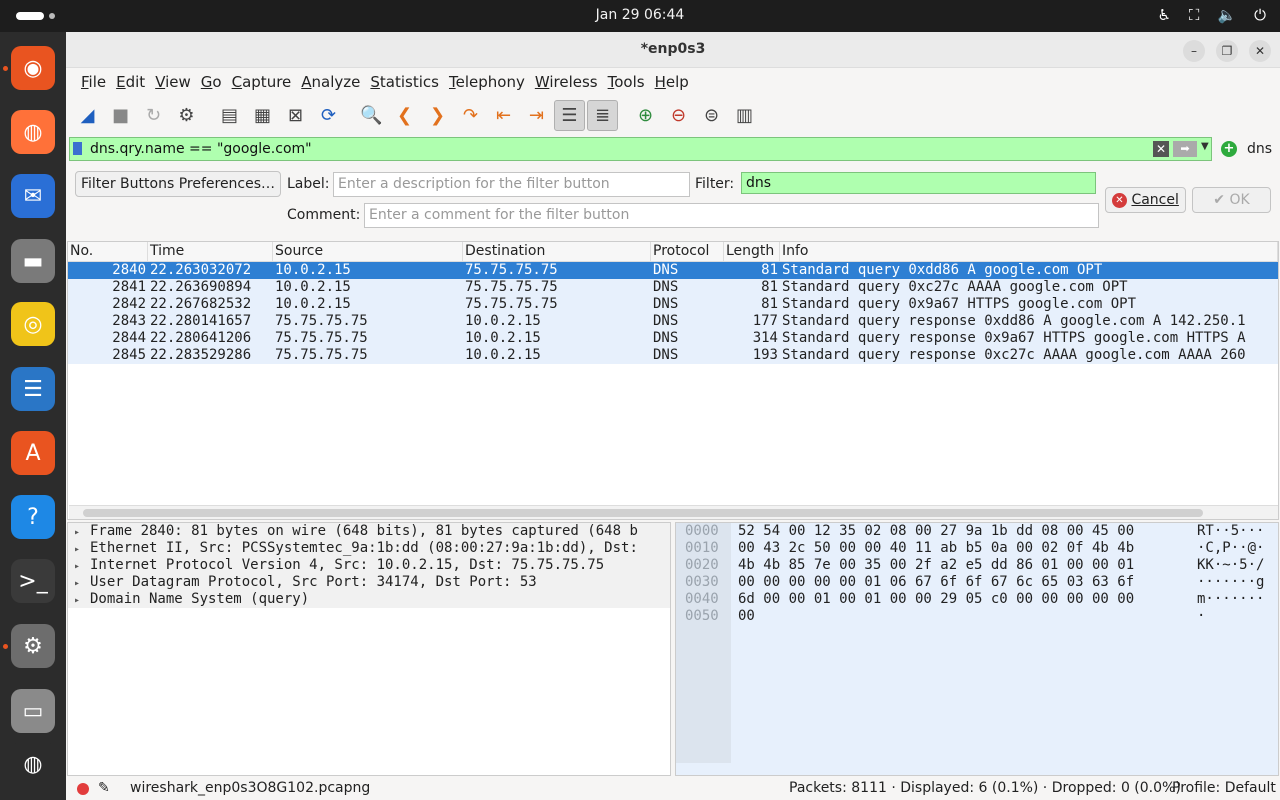  Describe the element at coordinates (108, 251) in the screenshot. I see `column-header-no: No.` at that location.